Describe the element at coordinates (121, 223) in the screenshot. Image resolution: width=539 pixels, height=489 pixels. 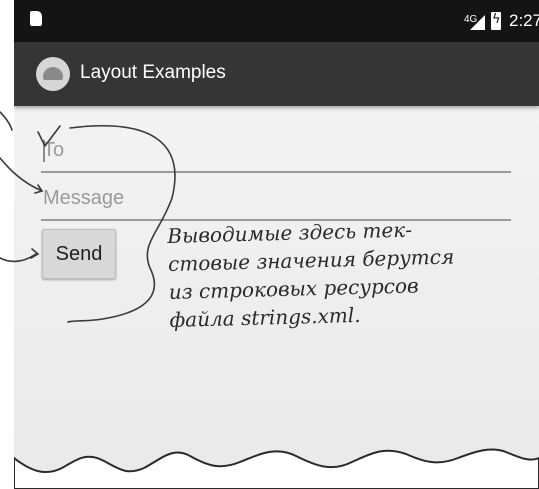
I see `curly-bracket` at that location.